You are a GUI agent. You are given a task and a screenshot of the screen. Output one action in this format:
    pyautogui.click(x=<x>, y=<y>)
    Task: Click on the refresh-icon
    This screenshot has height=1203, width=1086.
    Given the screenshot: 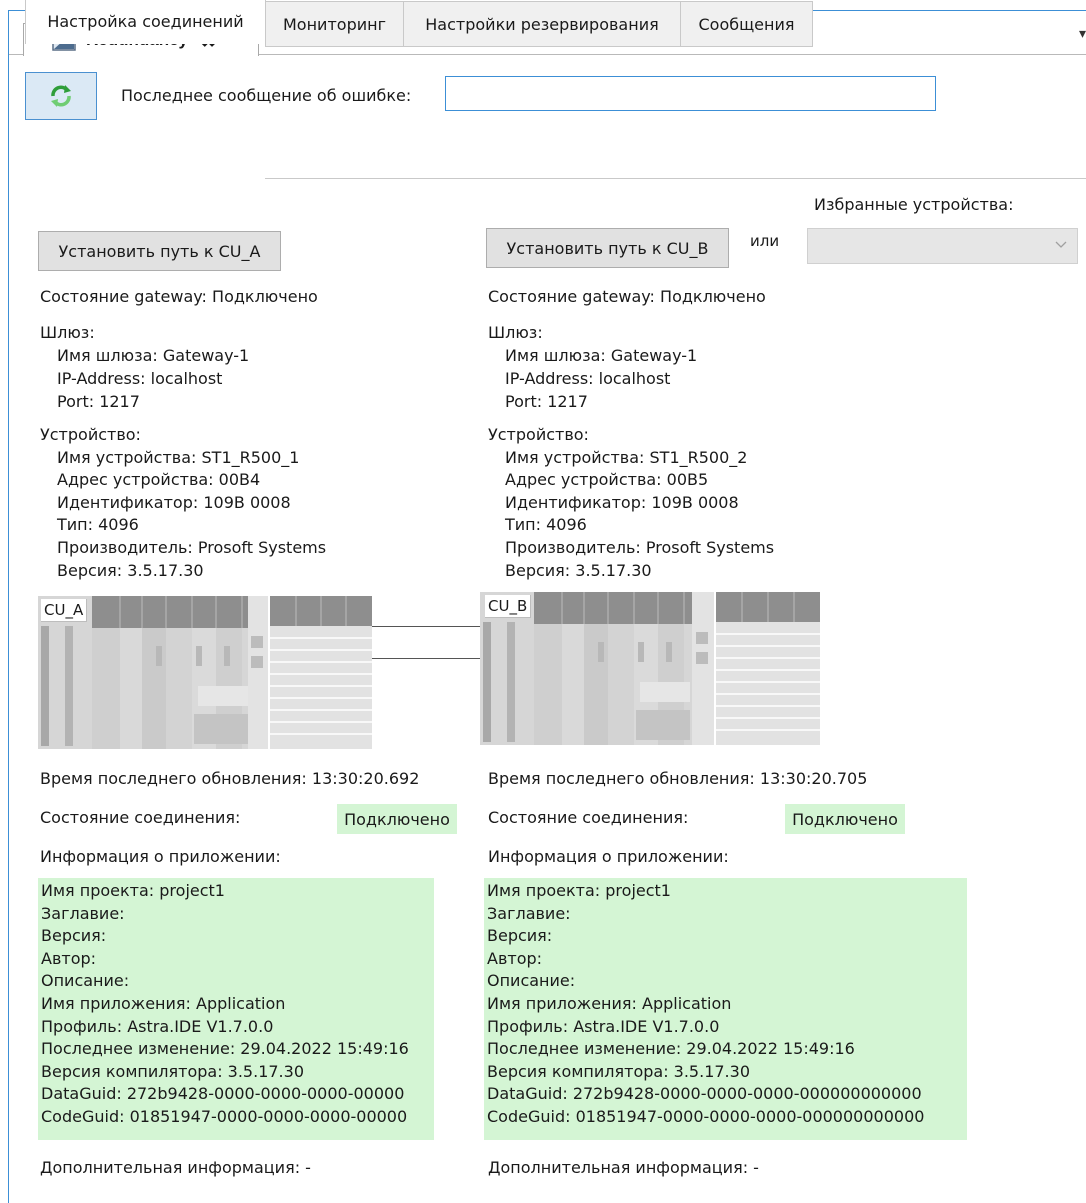 What is the action you would take?
    pyautogui.click(x=61, y=96)
    